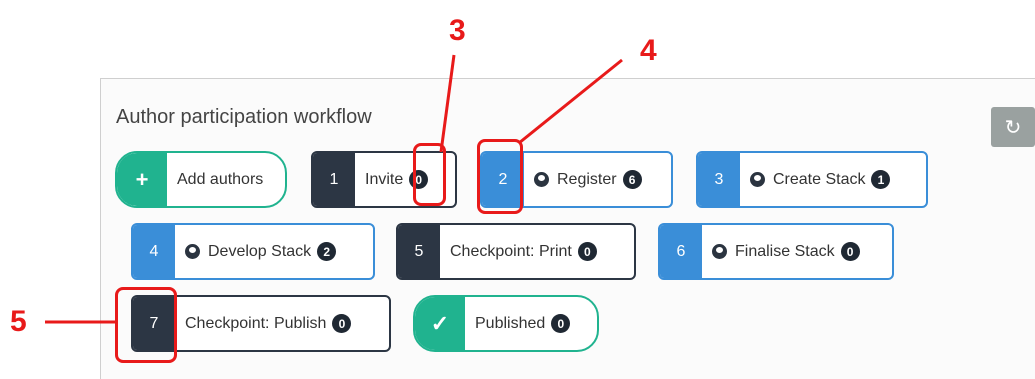 The width and height of the screenshot is (1035, 379). Describe the element at coordinates (18, 321) in the screenshot. I see `annotation-label-5: 5` at that location.